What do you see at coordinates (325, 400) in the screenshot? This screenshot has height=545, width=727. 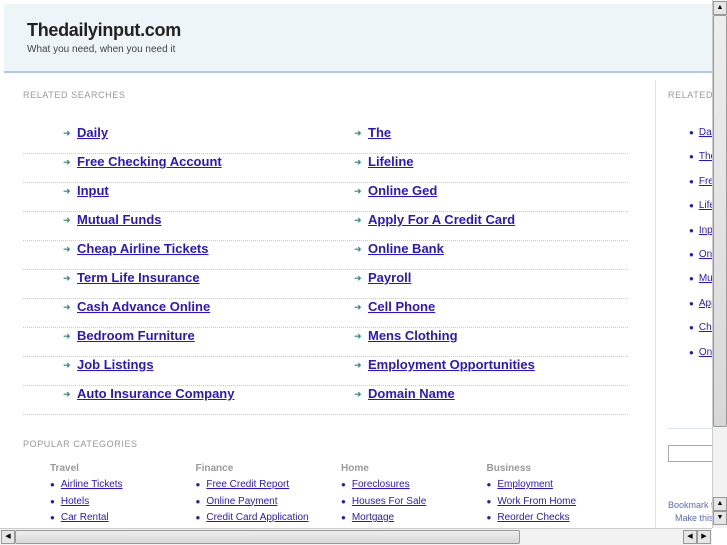 I see `related-row: ➜ Auto Insurance Company ➜ Domain Name` at bounding box center [325, 400].